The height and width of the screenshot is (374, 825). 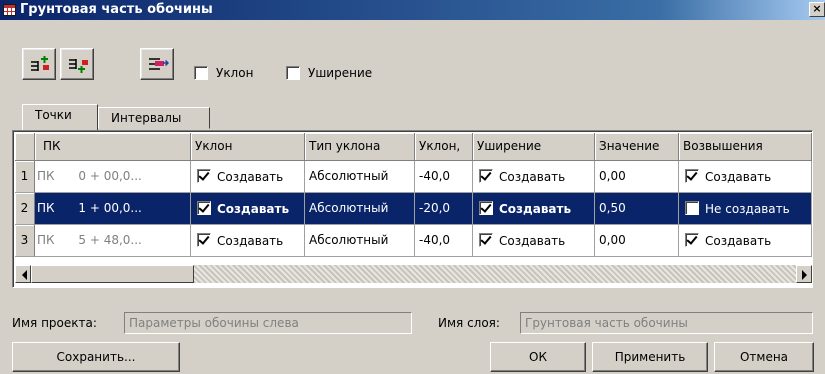 What do you see at coordinates (268, 323) in the screenshot?
I see `project-name-field: Параметры обочины слева` at bounding box center [268, 323].